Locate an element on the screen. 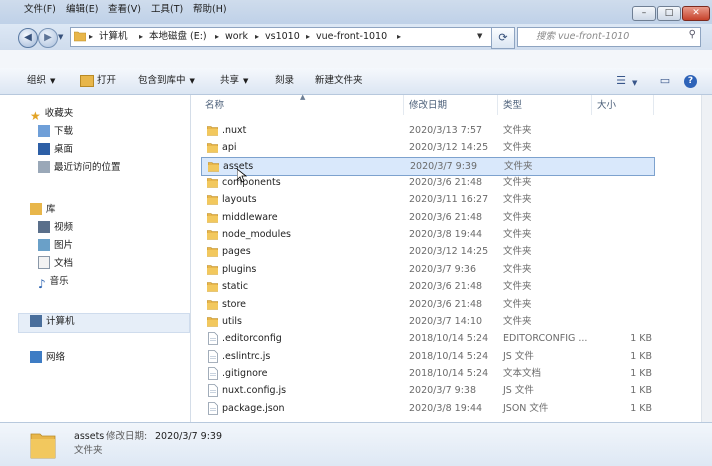  nav-item-recent-places: 最近访问的位置 is located at coordinates (79, 168).